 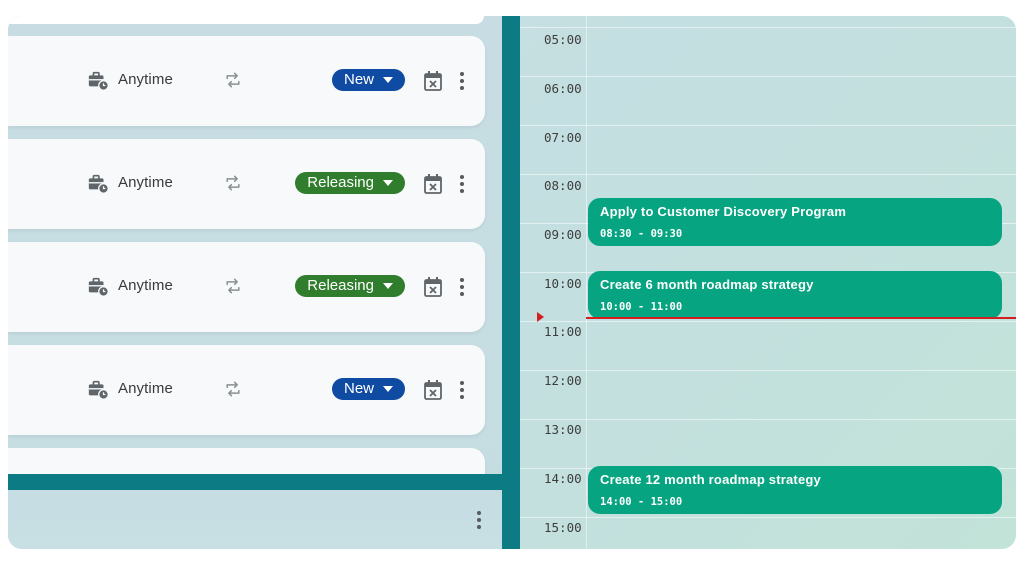 I want to click on panel-divider, so click(x=511, y=282).